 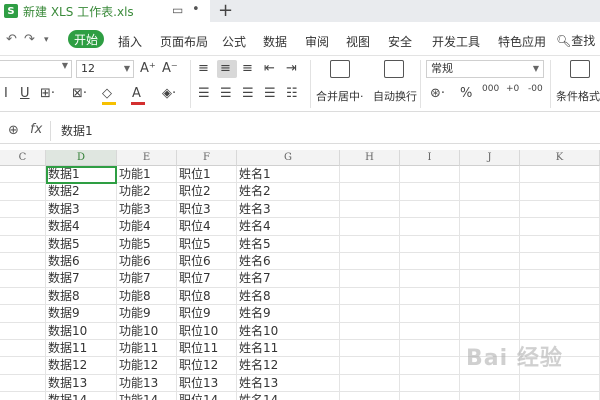 What do you see at coordinates (207, 349) in the screenshot?
I see `table-cell: 职位11` at bounding box center [207, 349].